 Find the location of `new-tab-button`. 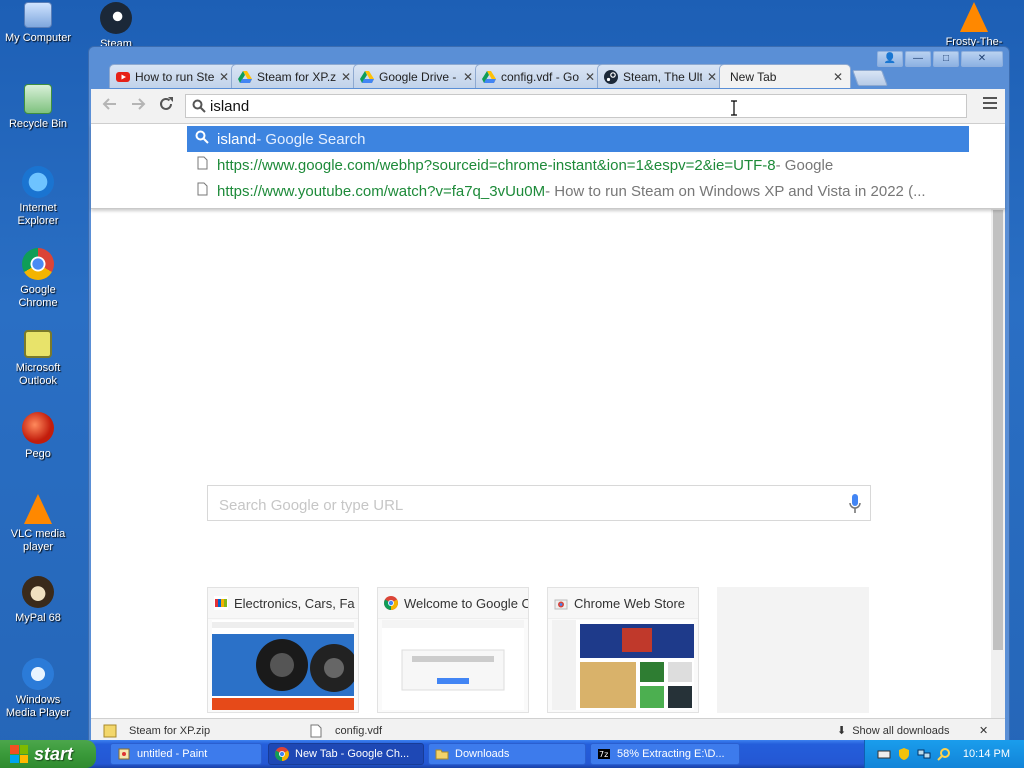

new-tab-button is located at coordinates (870, 78).